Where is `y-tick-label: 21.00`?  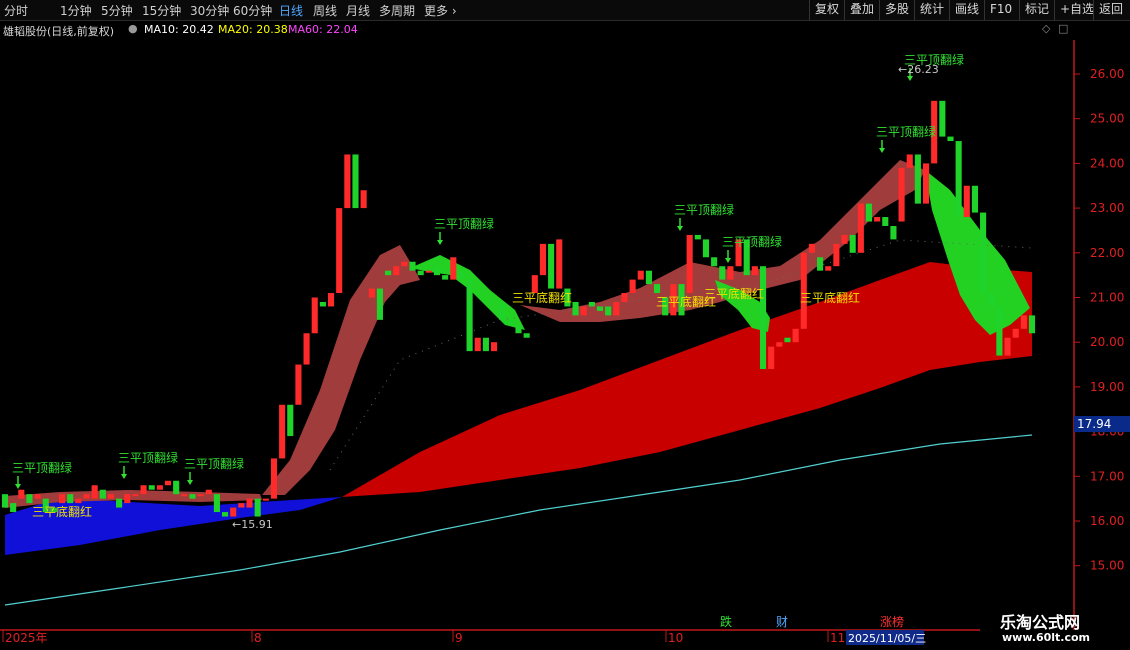
y-tick-label: 21.00 is located at coordinates (1107, 298).